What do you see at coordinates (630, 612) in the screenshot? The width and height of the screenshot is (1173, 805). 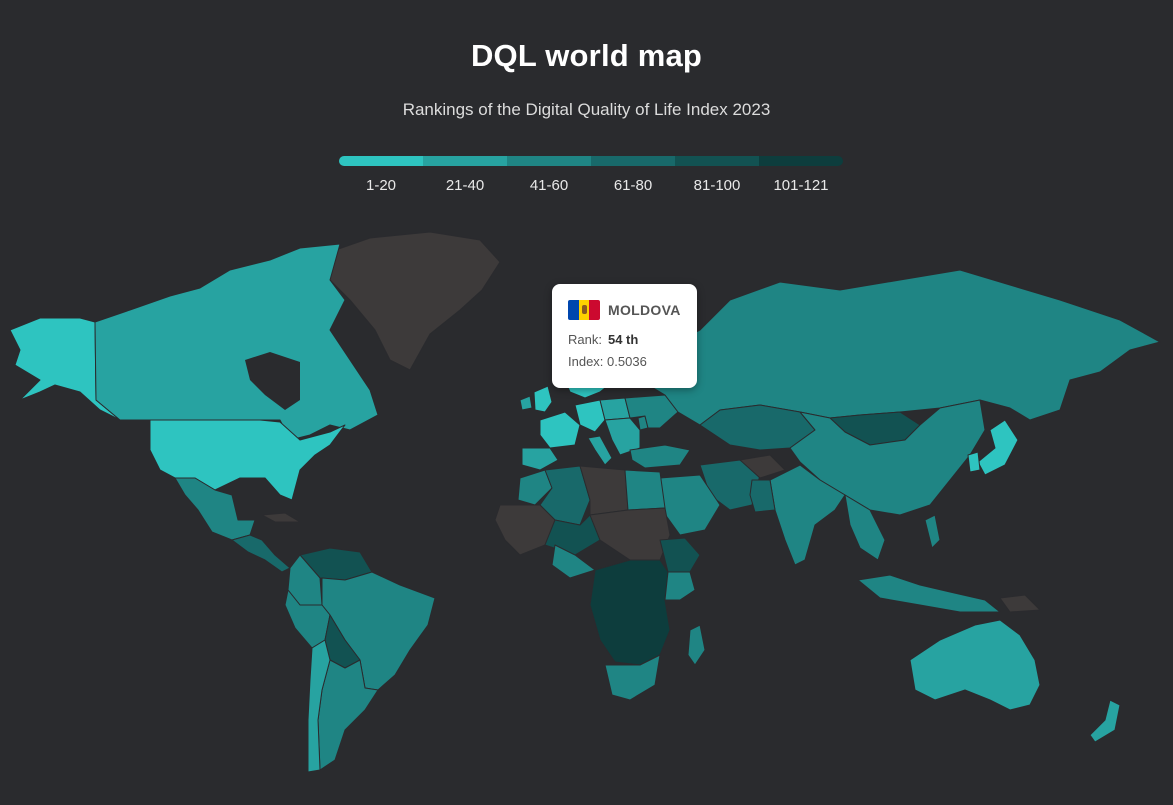 I see `country-central-africa` at bounding box center [630, 612].